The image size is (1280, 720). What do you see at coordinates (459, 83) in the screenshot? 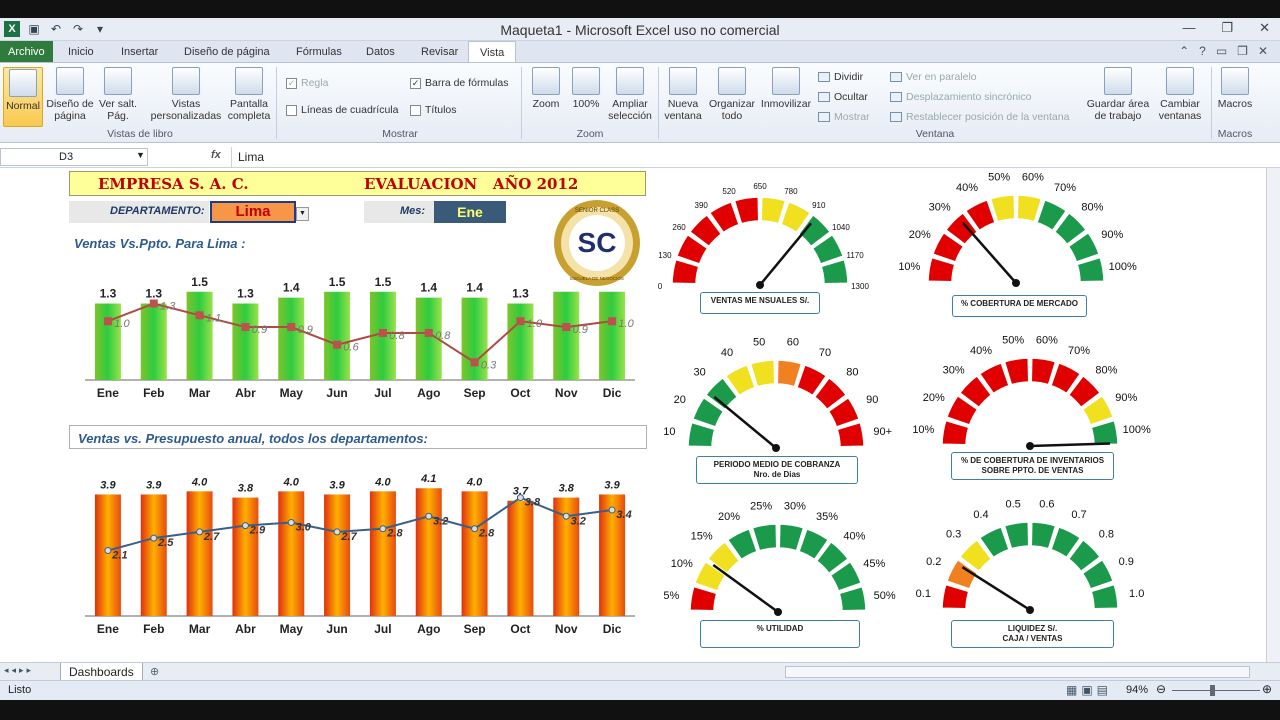
I see `formula-bar-checkbox: ✓ Barra de fórmulas` at bounding box center [459, 83].